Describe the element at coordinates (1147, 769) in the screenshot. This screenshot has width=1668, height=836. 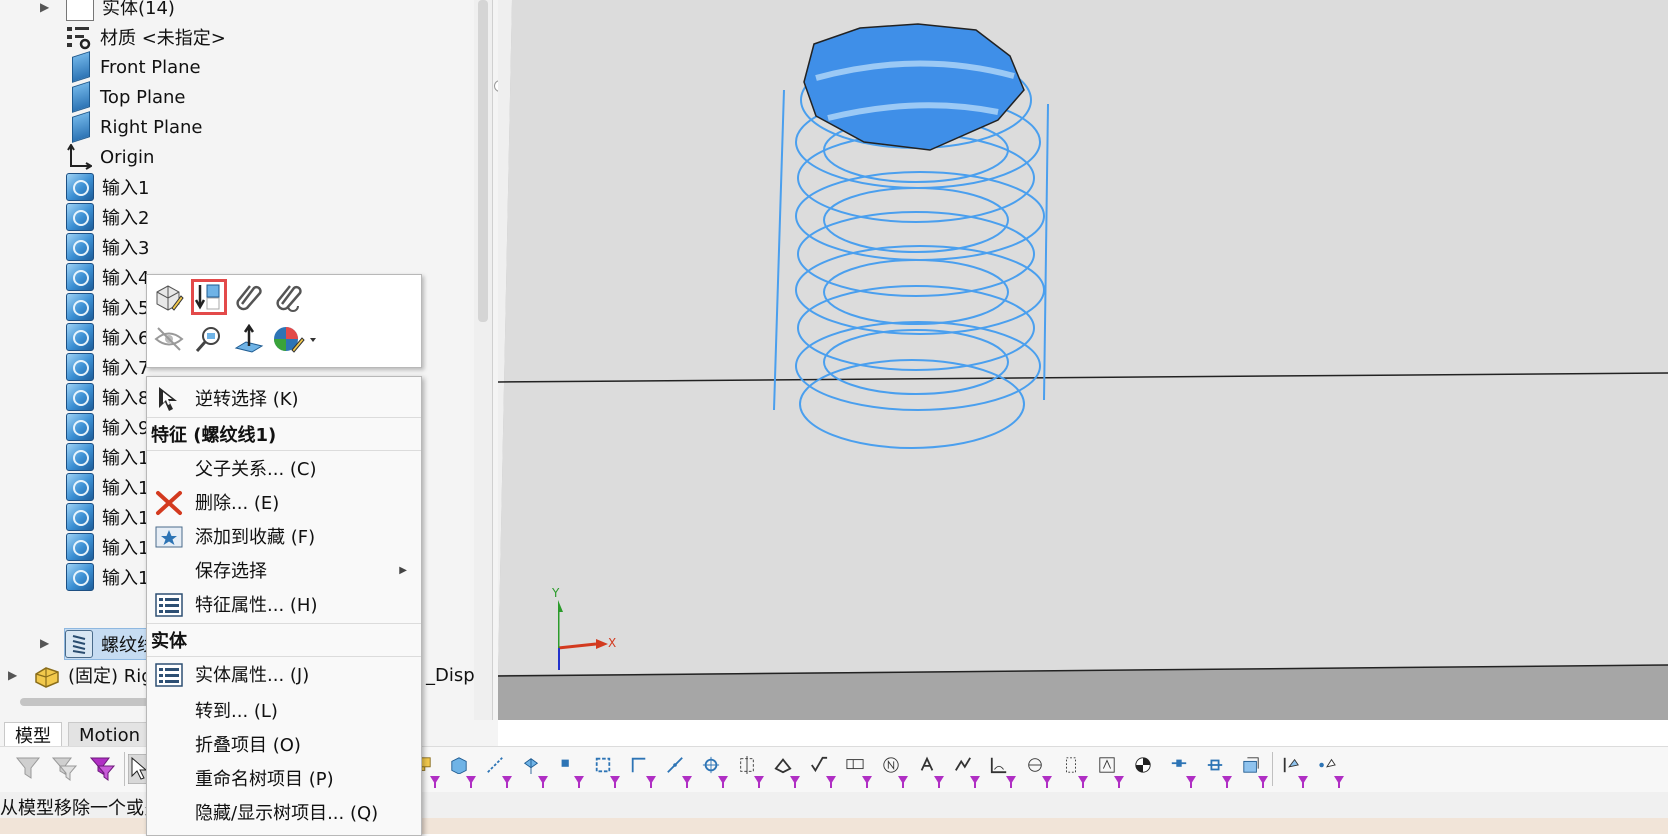
I see `filter-center-of-mass-icon` at that location.